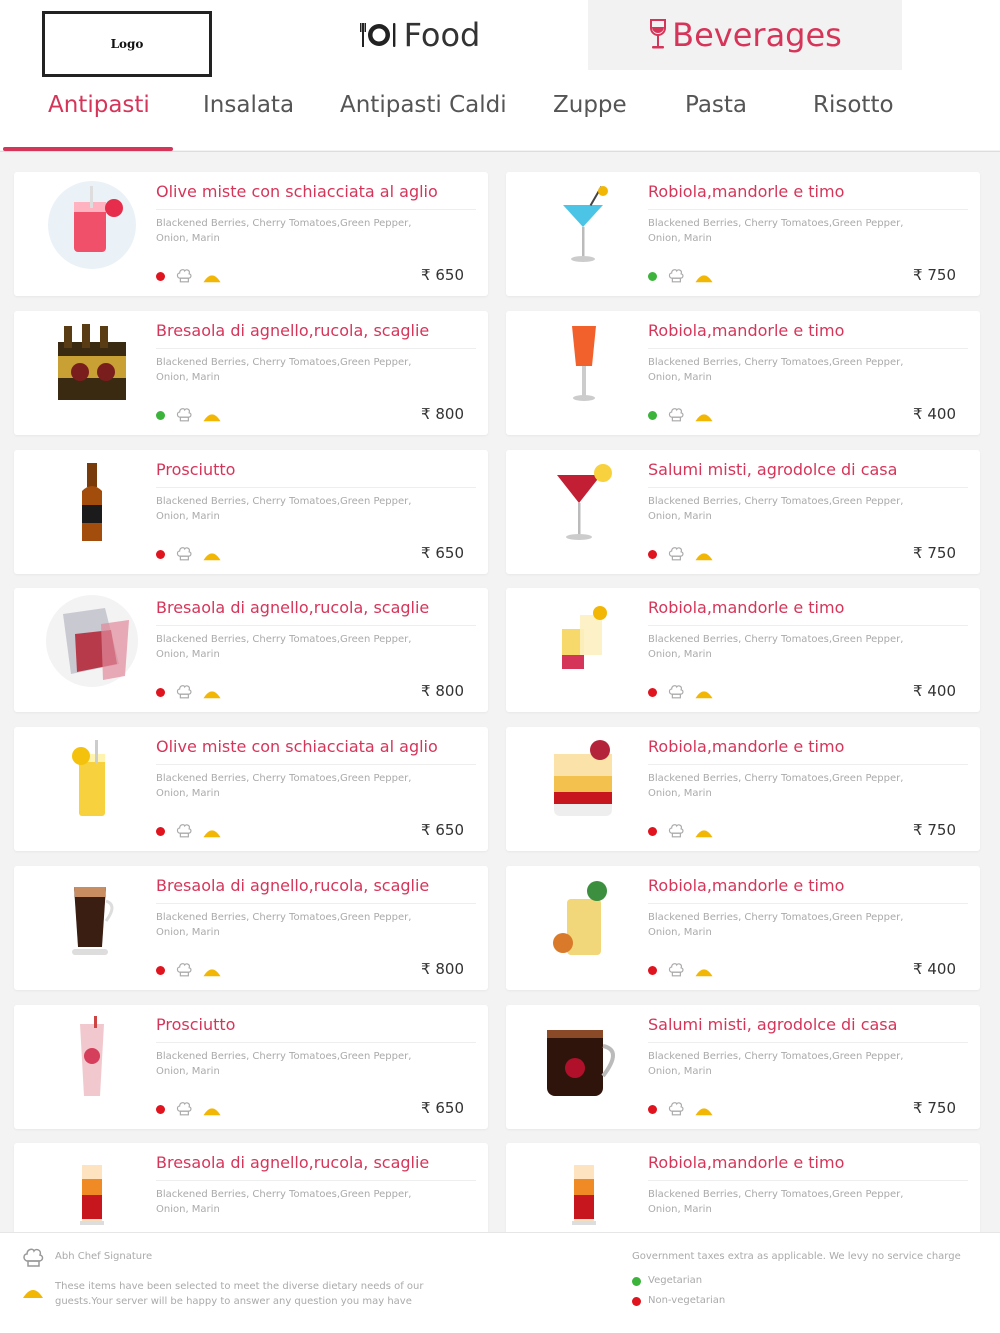 Image resolution: width=1000 pixels, height=1333 pixels. What do you see at coordinates (423, 105) in the screenshot?
I see `tab-antipasti-caldi: Antipasti Caldi` at bounding box center [423, 105].